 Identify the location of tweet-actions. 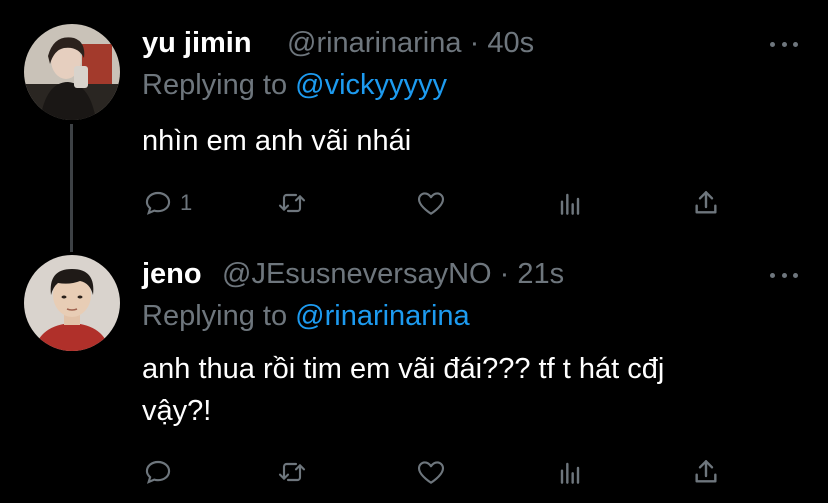
(414, 472).